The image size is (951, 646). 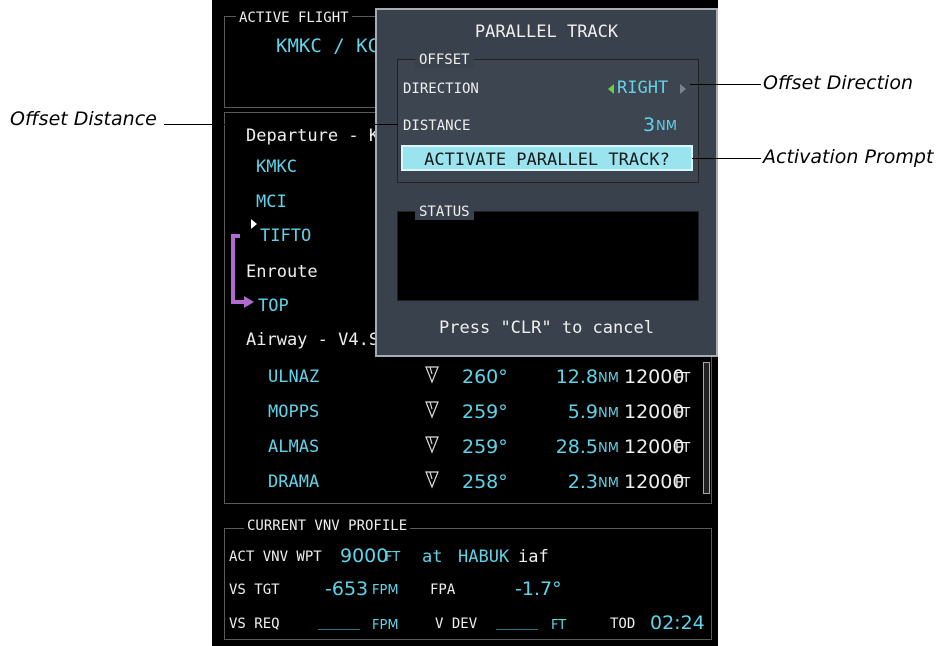 I want to click on vs-tgt-label: VS TGT, so click(x=254, y=590).